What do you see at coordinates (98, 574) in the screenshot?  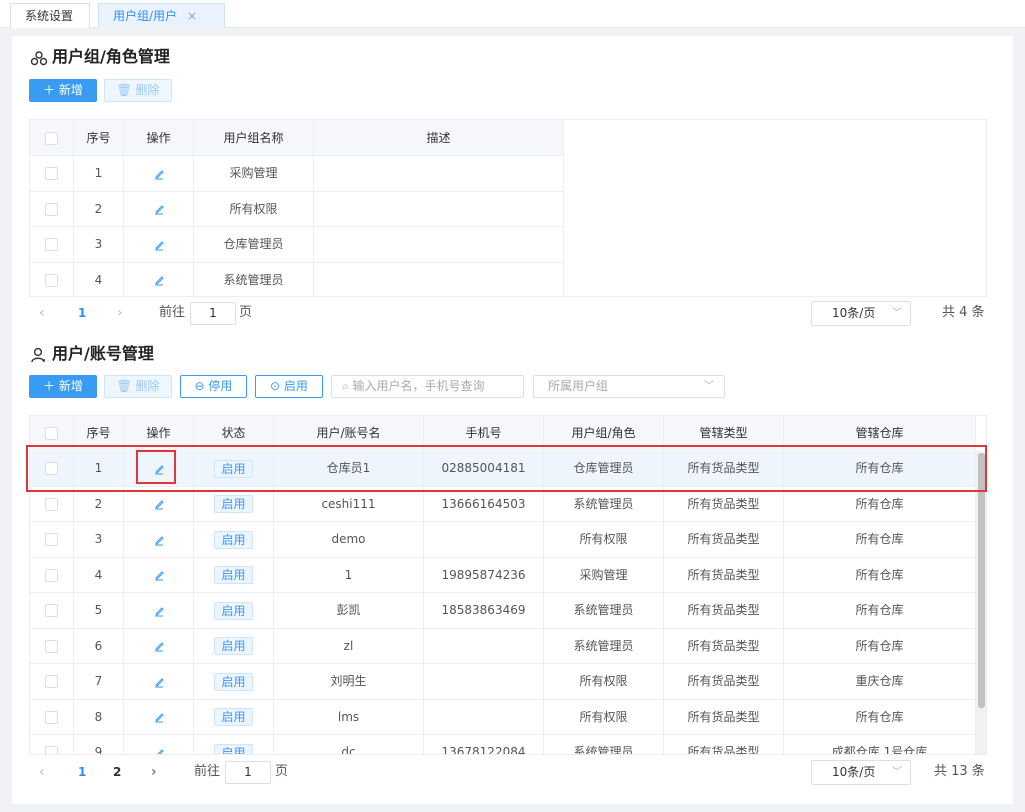 I see `user-no: 4` at bounding box center [98, 574].